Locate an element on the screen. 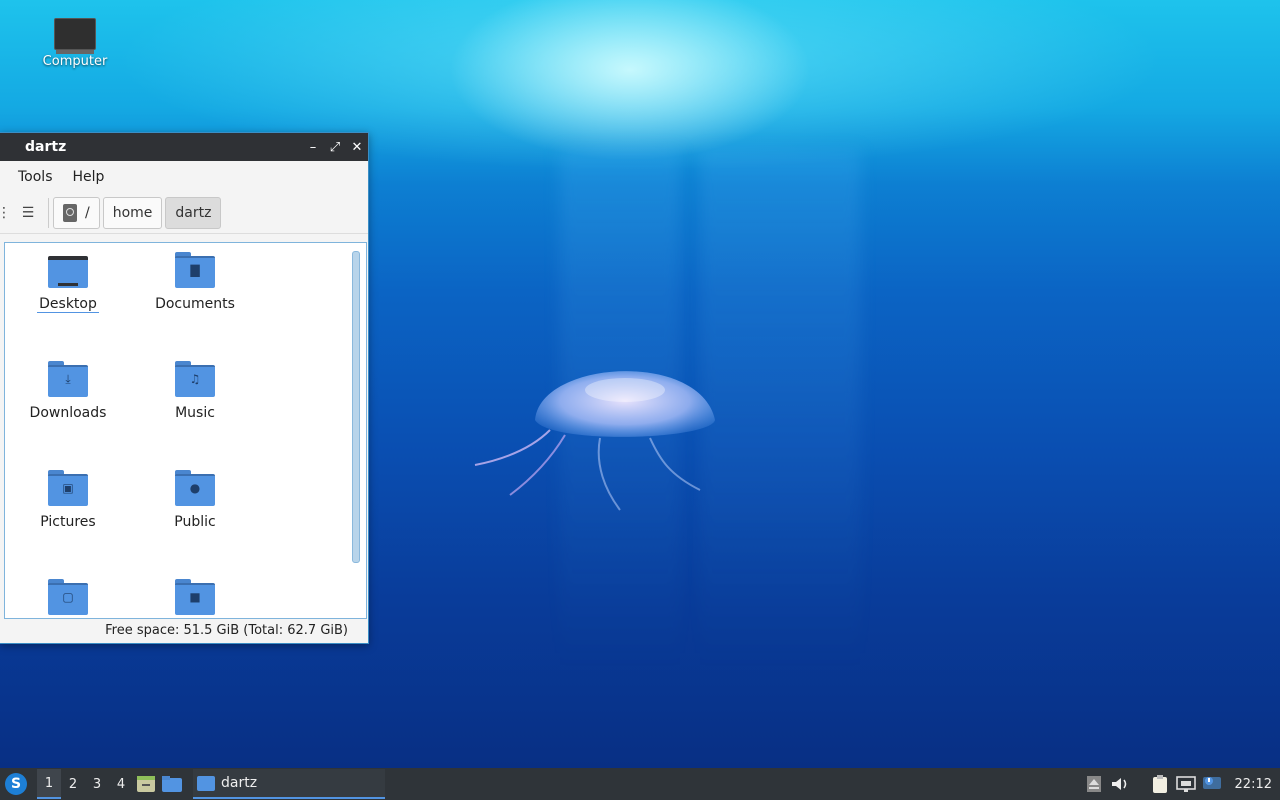 Image resolution: width=1280 pixels, height=800 pixels. downloads-folder-icon: ⤓ is located at coordinates (68, 379).